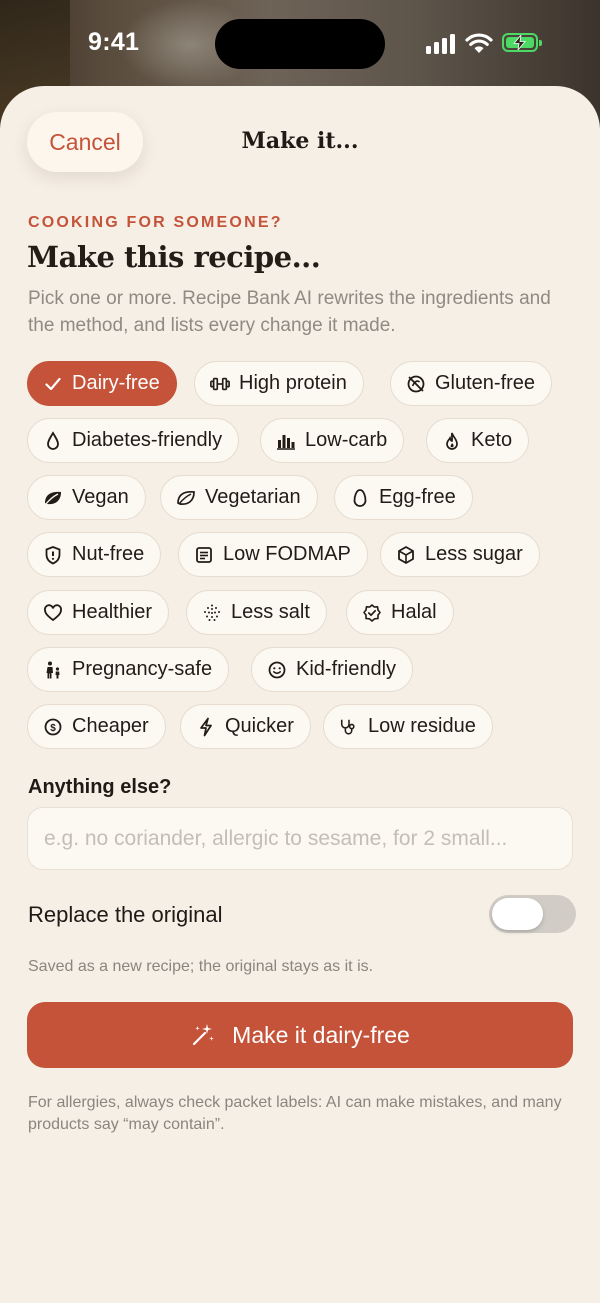 Image resolution: width=600 pixels, height=1303 pixels. Describe the element at coordinates (492, 440) in the screenshot. I see `option-label: Keto` at that location.